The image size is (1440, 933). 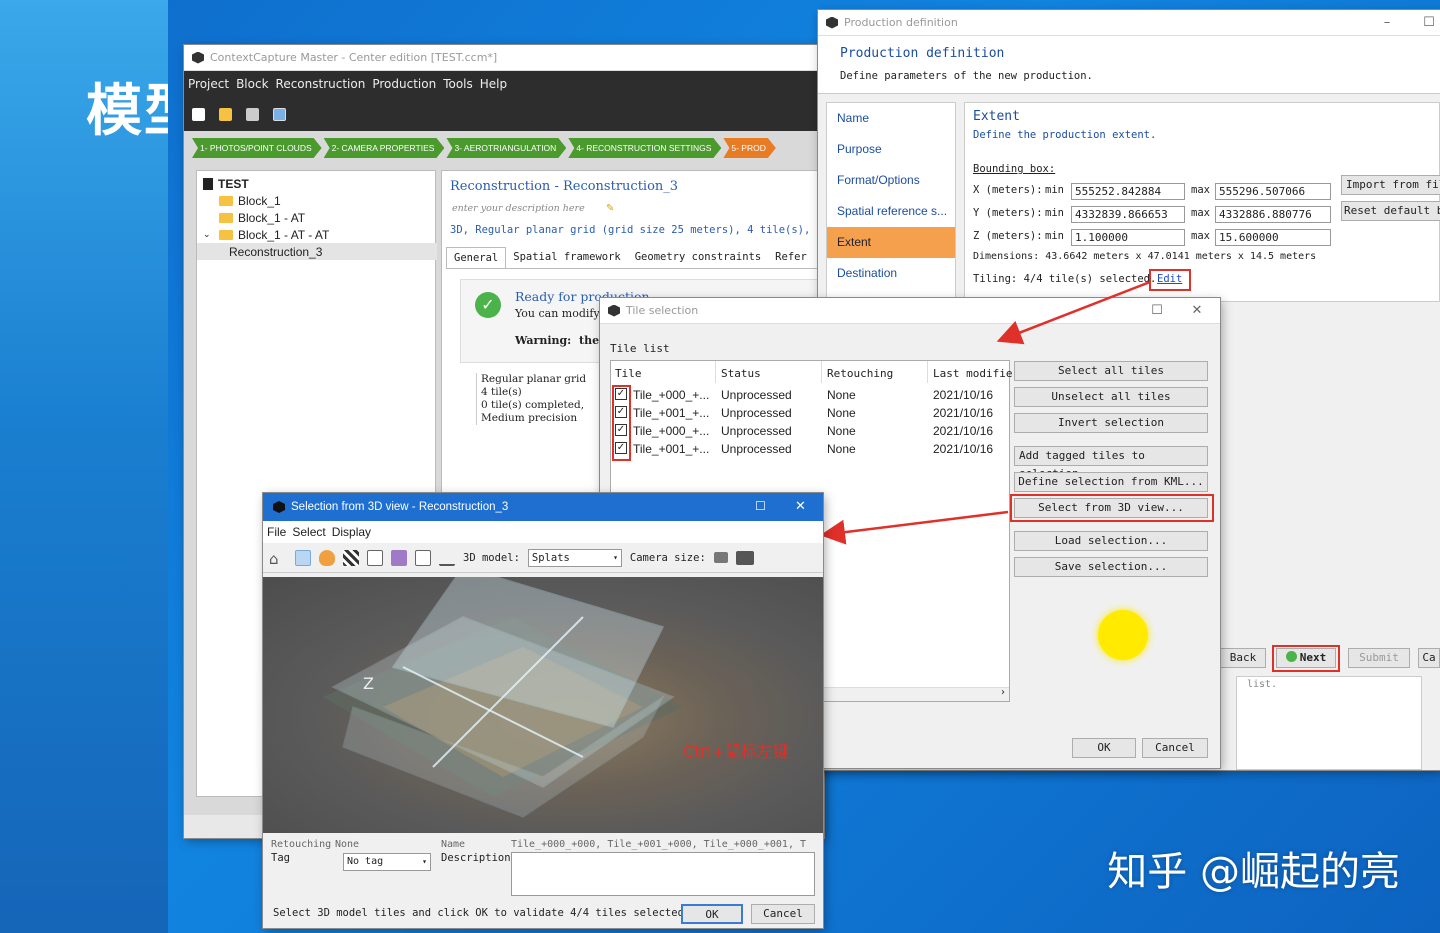 What do you see at coordinates (556, 697) in the screenshot?
I see `point-cloud-render: Z Ctrl+鼠标左键` at bounding box center [556, 697].